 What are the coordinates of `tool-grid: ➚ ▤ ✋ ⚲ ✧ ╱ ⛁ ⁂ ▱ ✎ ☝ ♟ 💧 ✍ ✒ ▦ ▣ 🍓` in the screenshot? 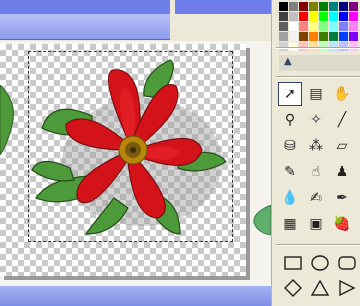 It's located at (317, 160).